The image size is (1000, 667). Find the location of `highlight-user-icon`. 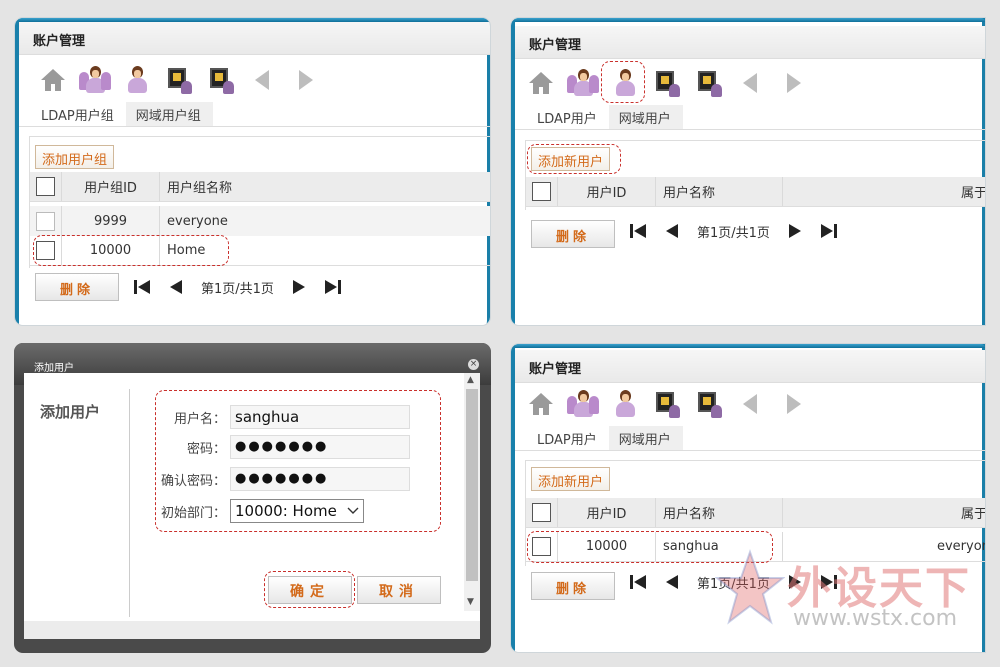

highlight-user-icon is located at coordinates (623, 82).